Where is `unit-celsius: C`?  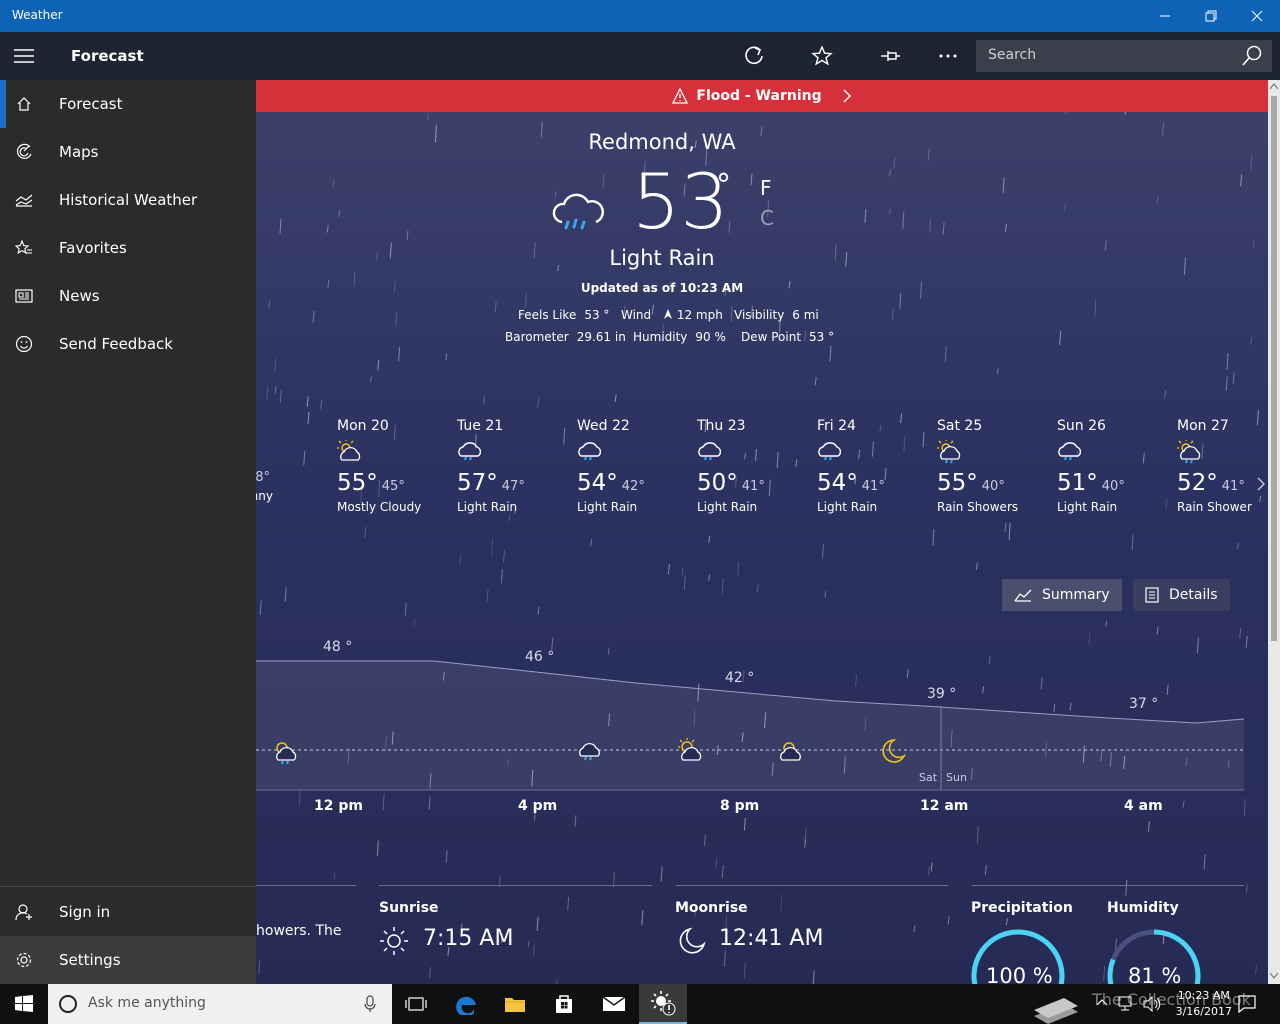
unit-celsius: C is located at coordinates (767, 218).